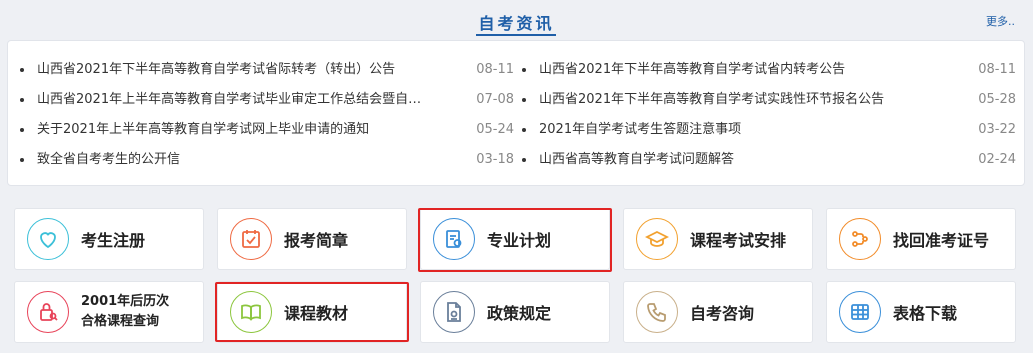 The width and height of the screenshot is (1033, 353). Describe the element at coordinates (997, 99) in the screenshot. I see `news-item-date: 05-28` at that location.